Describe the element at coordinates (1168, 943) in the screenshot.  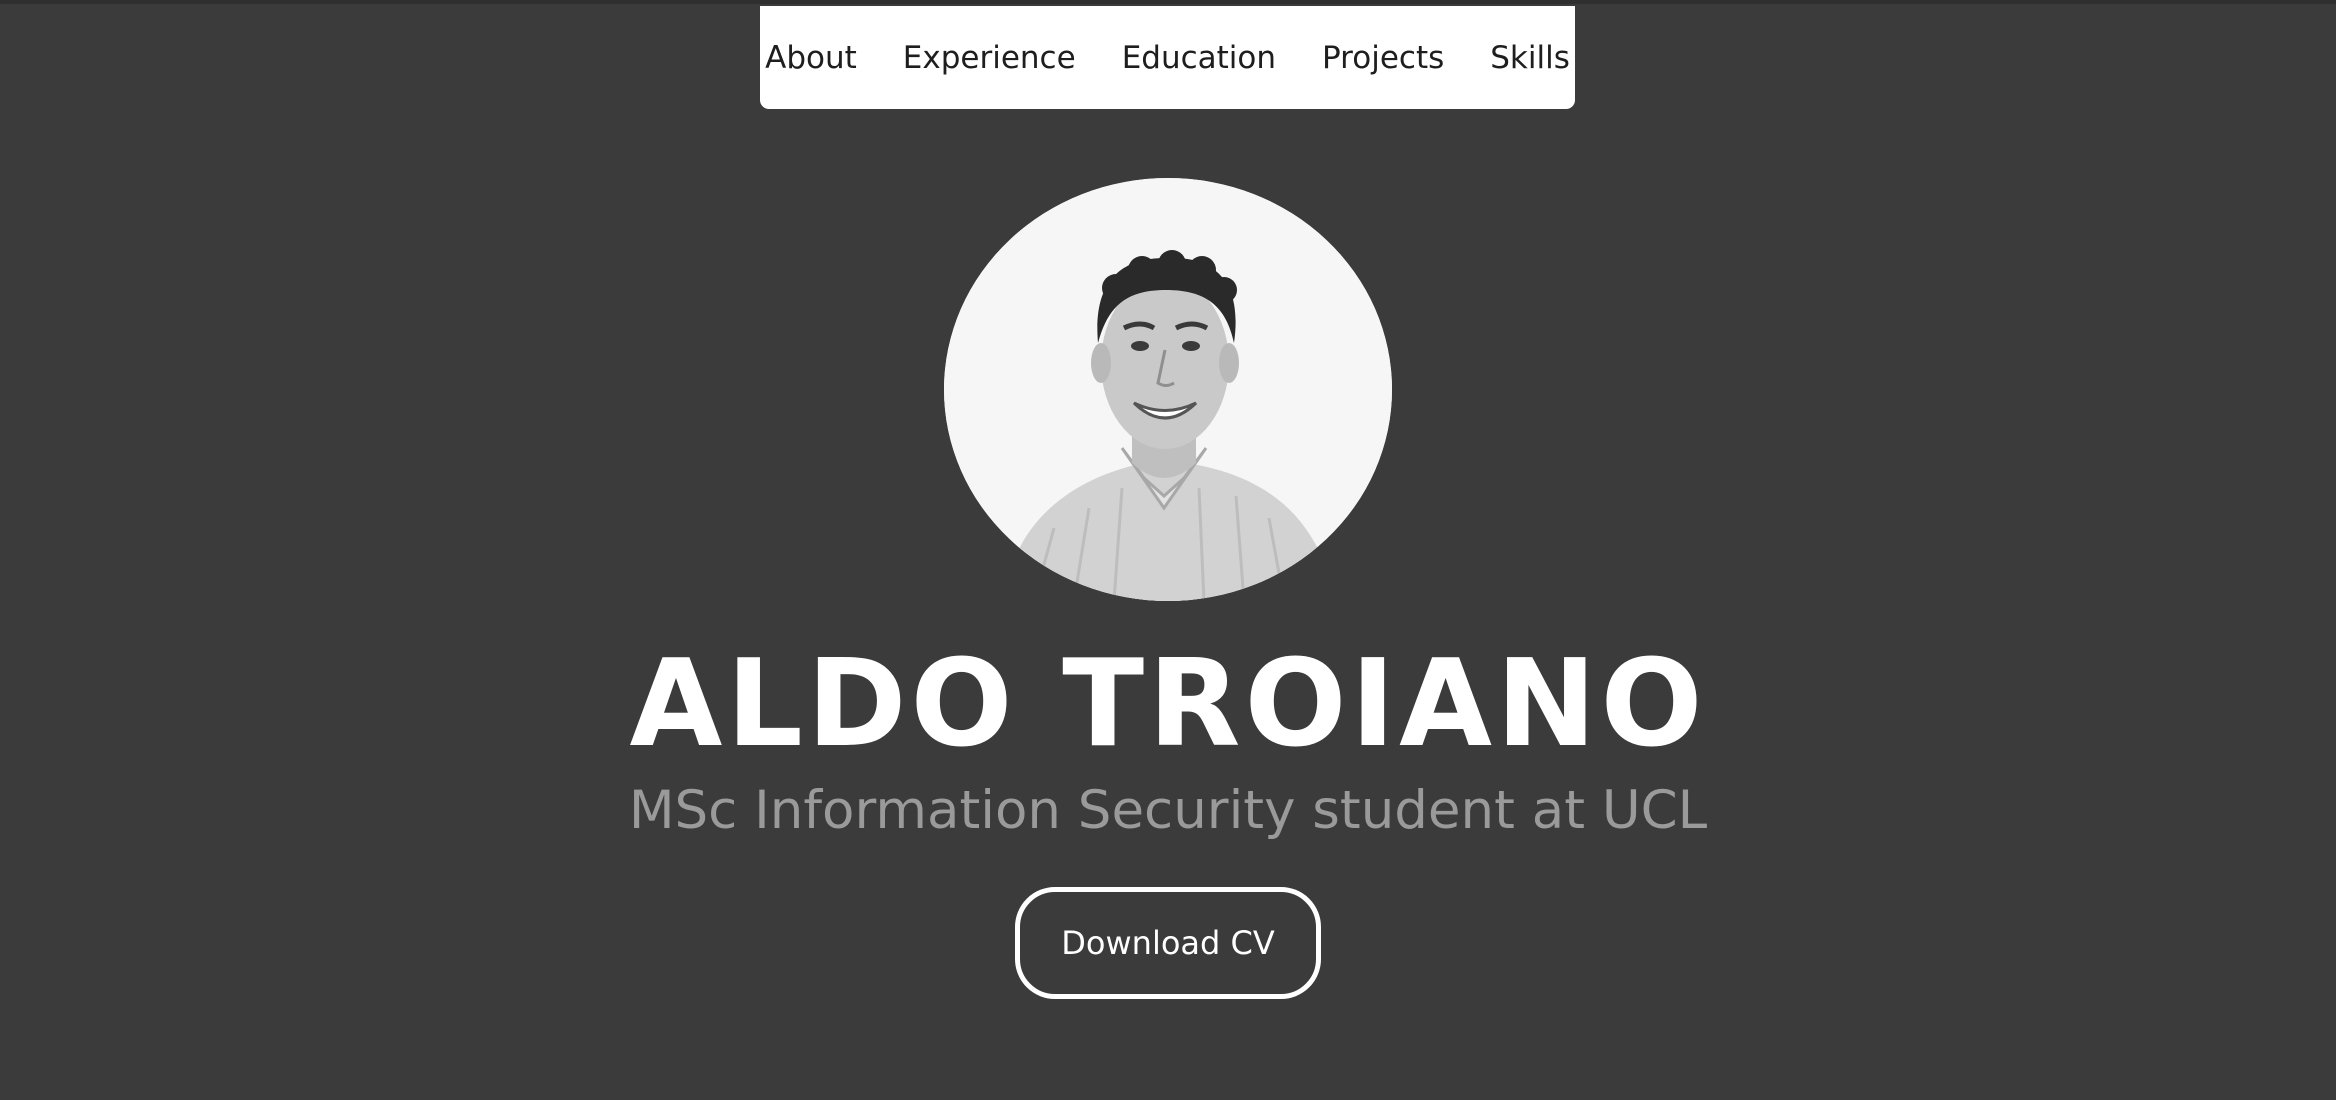
I see `download-cv-button: Download CV` at that location.